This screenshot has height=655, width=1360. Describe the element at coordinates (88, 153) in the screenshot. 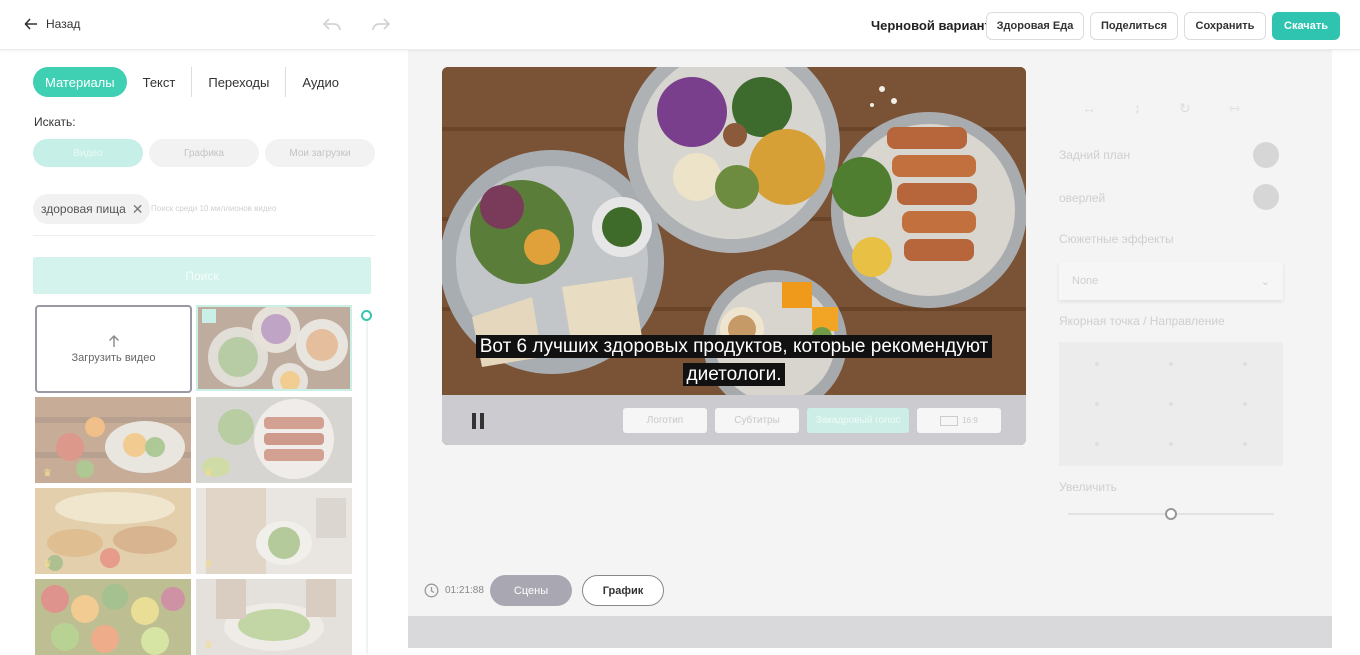

I see `media-type-video: Видео` at that location.